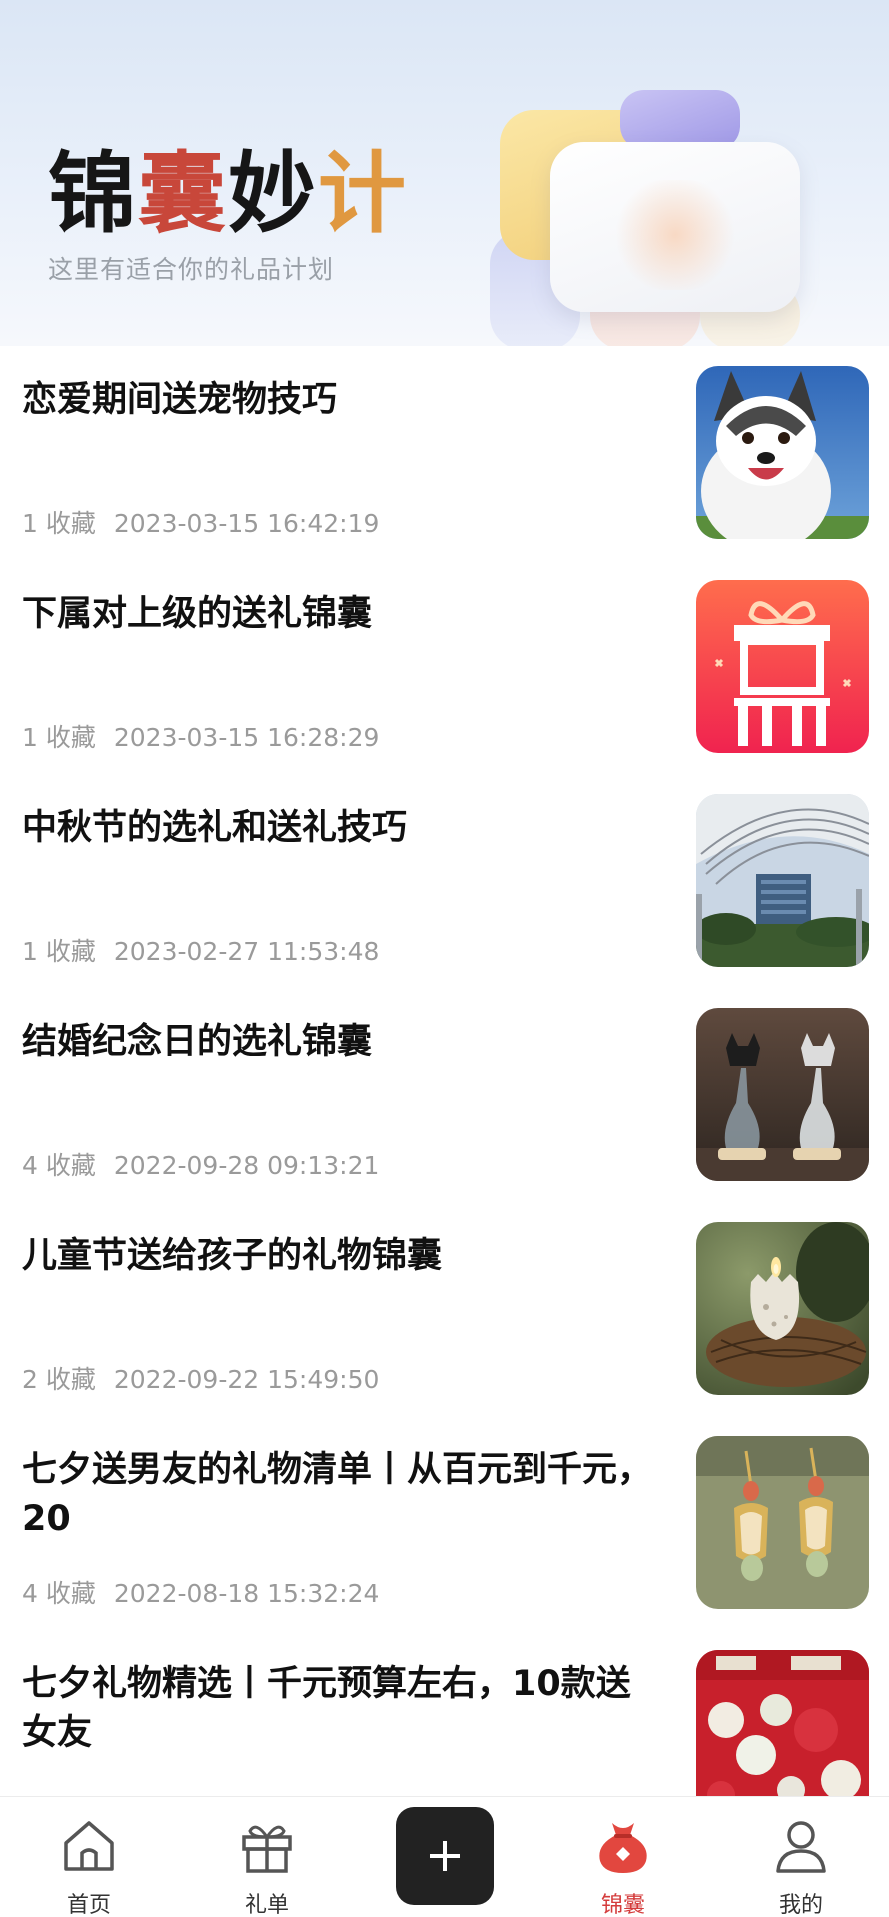 The width and height of the screenshot is (889, 1917). I want to click on building-canopy-image, so click(782, 880).